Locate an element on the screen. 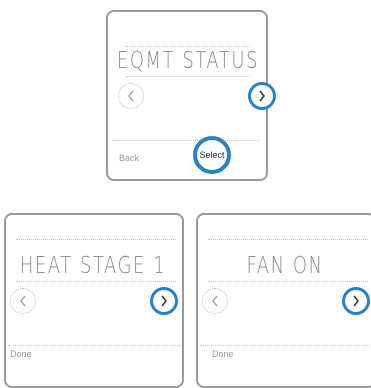 The height and width of the screenshot is (388, 371). display-text: FAN ON is located at coordinates (285, 266).